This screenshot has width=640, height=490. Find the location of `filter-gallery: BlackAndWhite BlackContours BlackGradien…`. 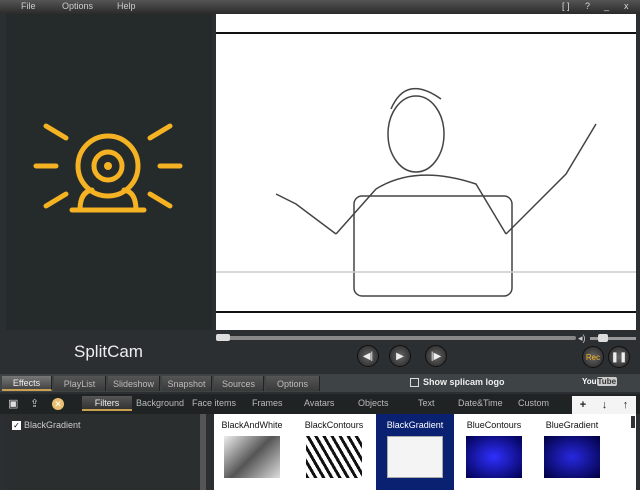

filter-gallery: BlackAndWhite BlackContours BlackGradien… is located at coordinates (425, 452).